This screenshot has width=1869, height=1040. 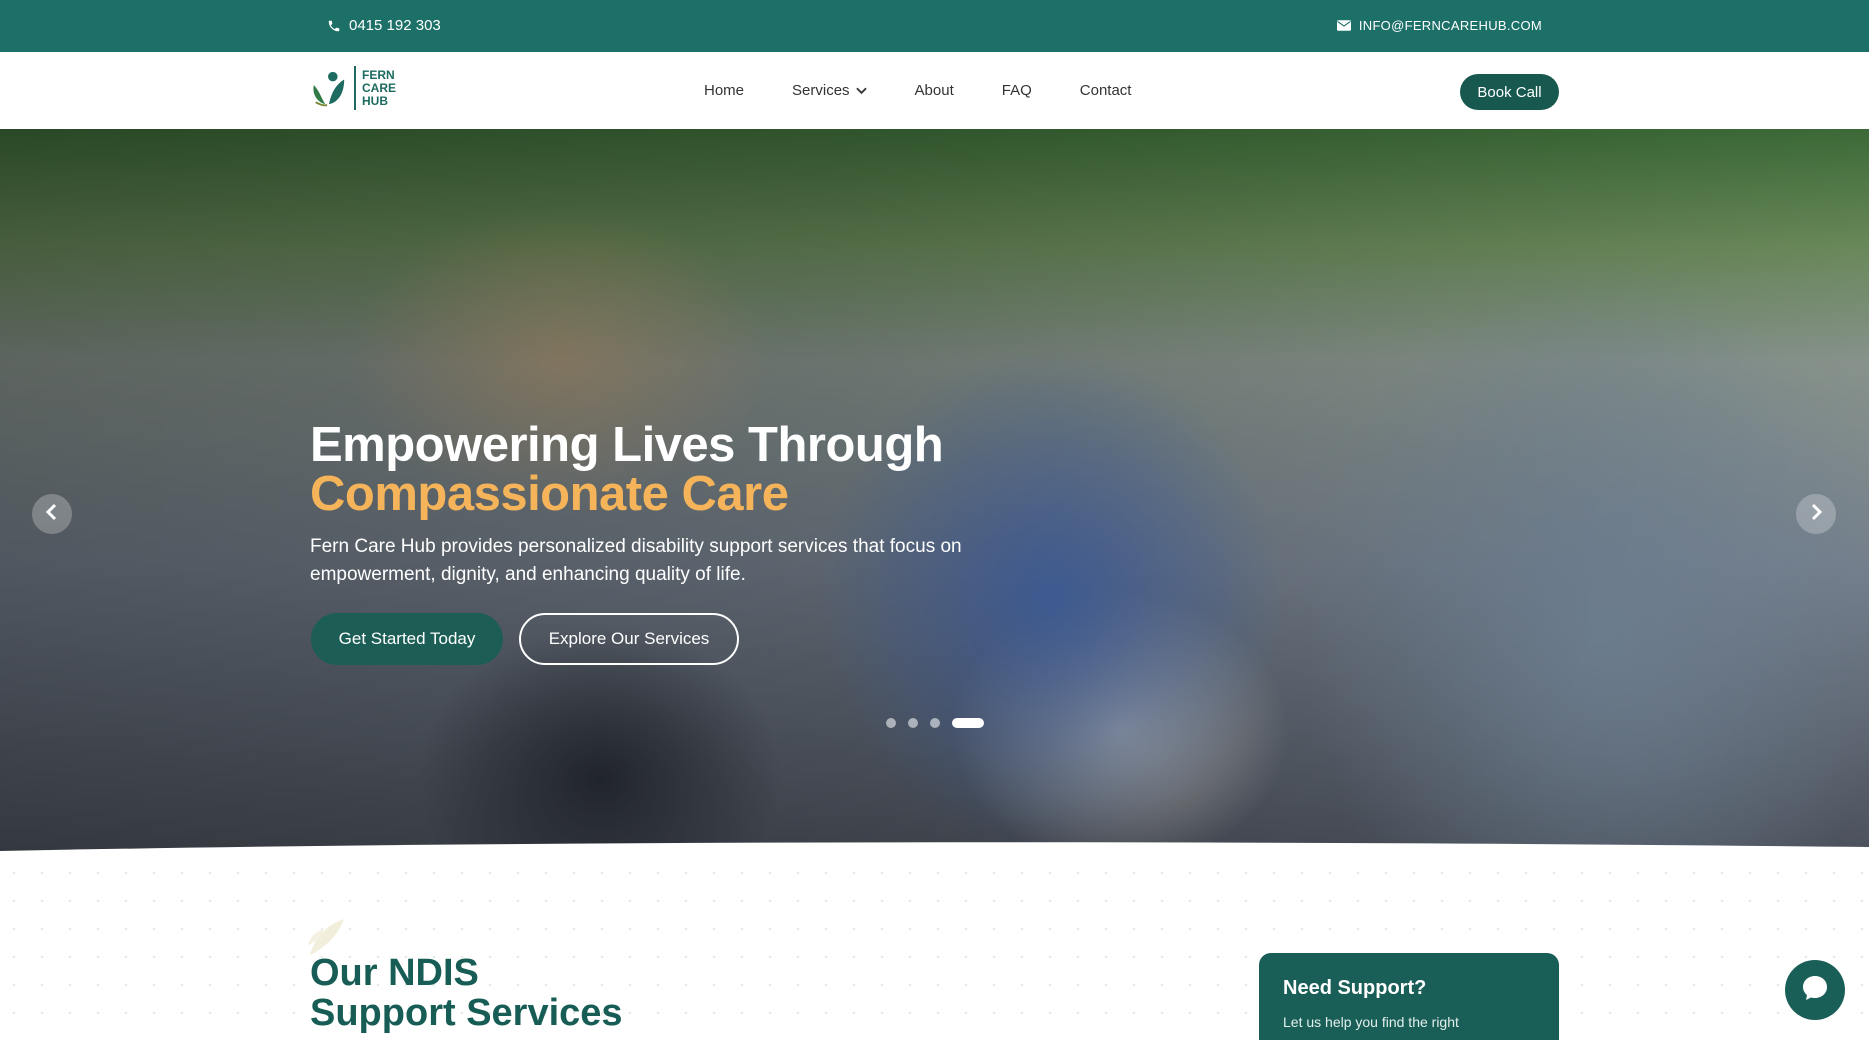 I want to click on nav-services: Services, so click(x=829, y=90).